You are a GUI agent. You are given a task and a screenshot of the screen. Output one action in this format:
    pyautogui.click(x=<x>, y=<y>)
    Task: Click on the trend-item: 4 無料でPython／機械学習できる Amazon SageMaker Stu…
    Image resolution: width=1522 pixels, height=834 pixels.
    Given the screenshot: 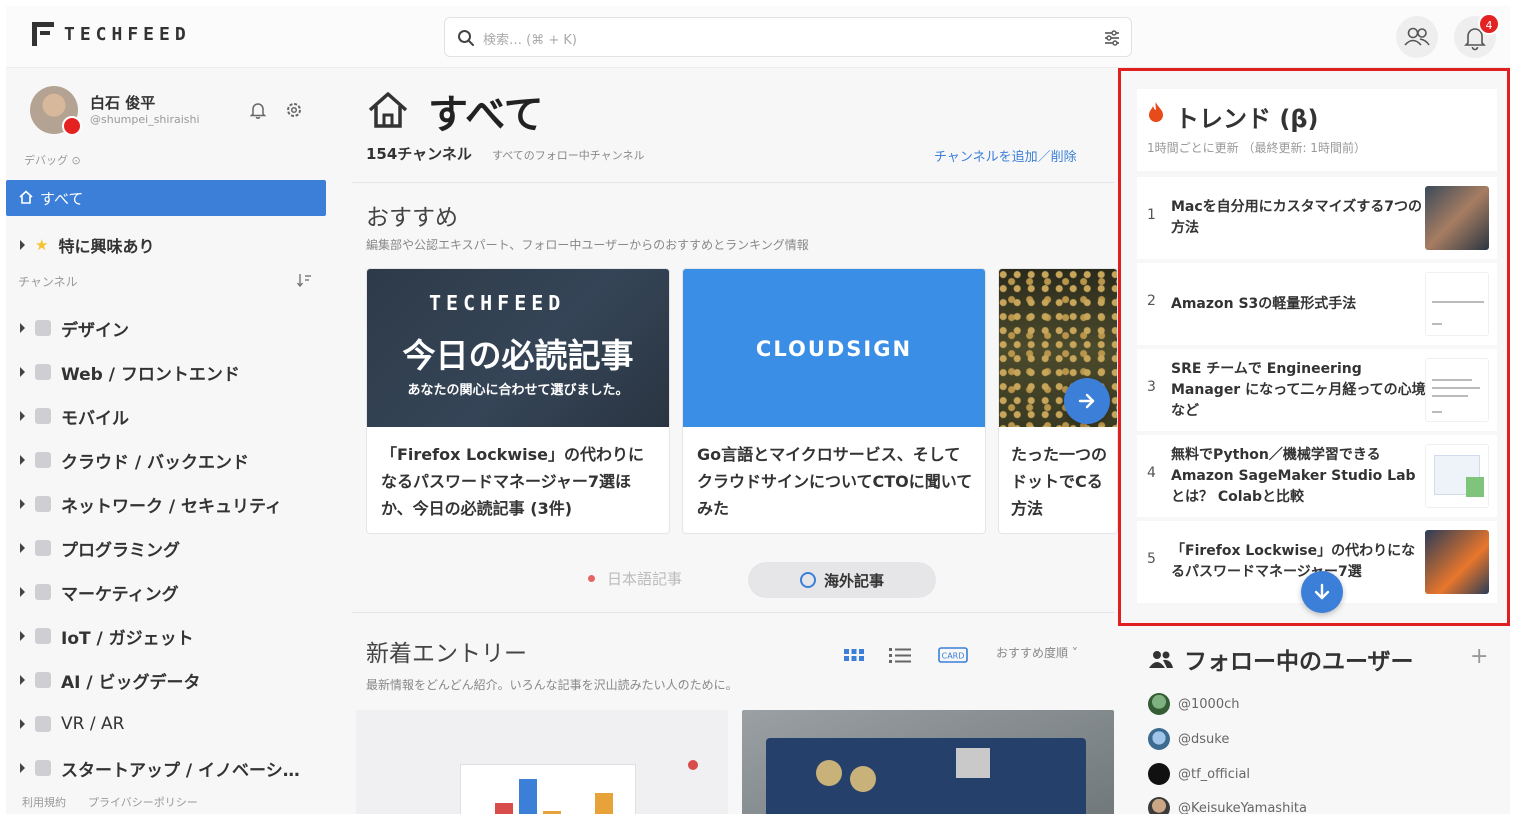 What is the action you would take?
    pyautogui.click(x=1317, y=476)
    